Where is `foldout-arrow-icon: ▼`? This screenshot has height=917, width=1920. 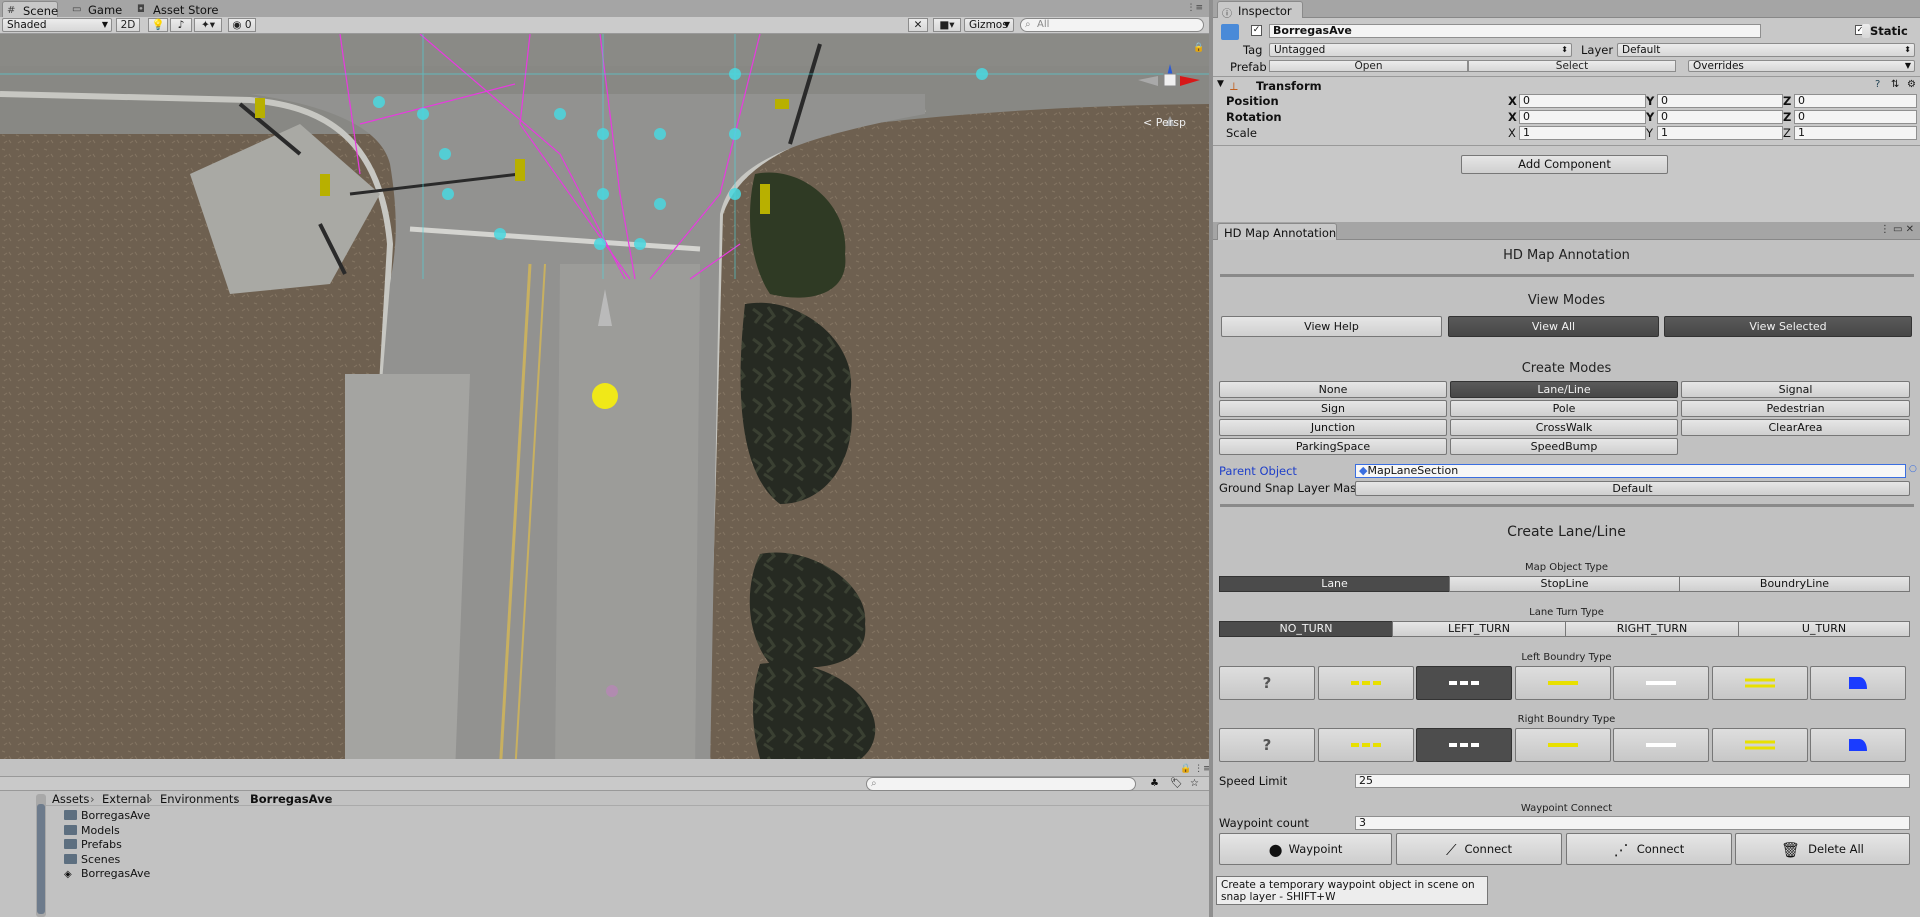 foldout-arrow-icon: ▼ is located at coordinates (1220, 84).